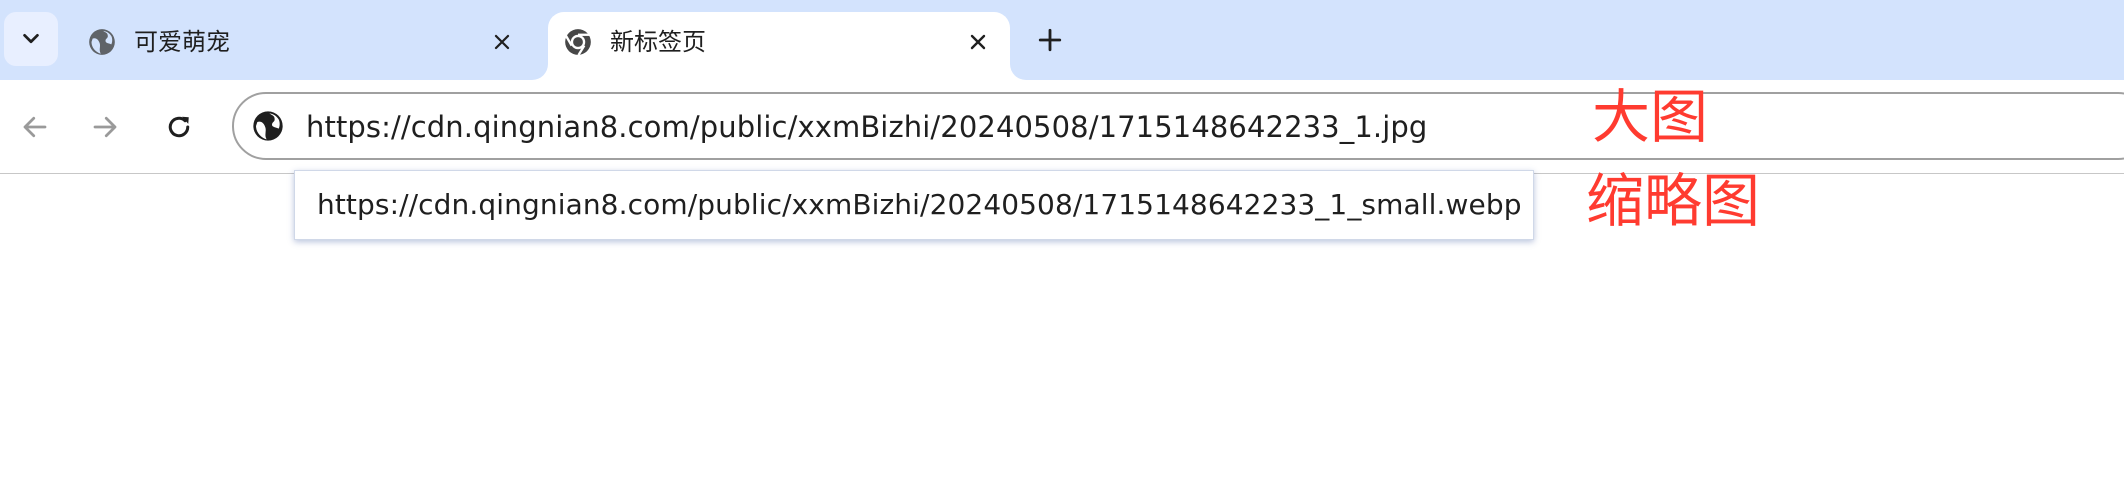 The image size is (2124, 484). I want to click on tab-pets: 可爱萌宠, so click(298, 46).